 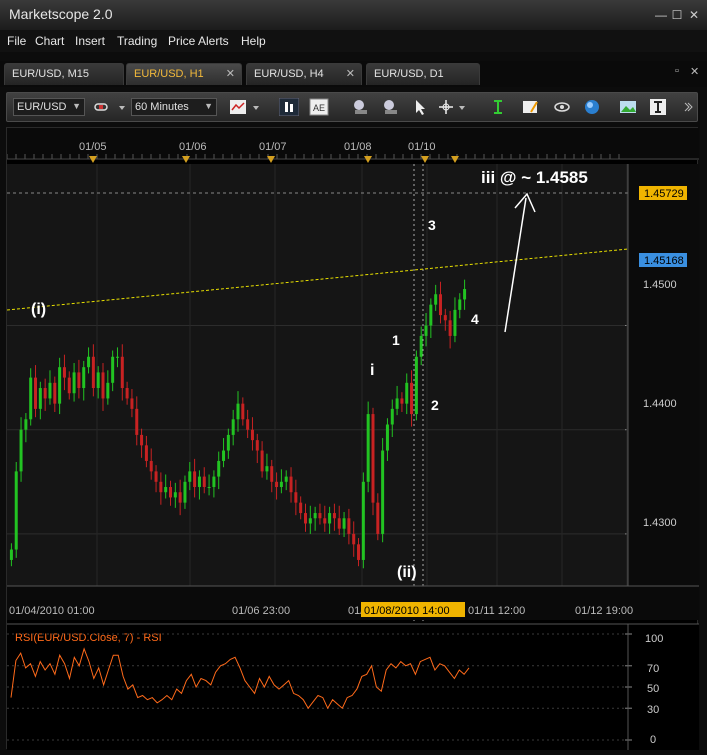 What do you see at coordinates (261, 611) in the screenshot?
I see `time-axis-label: 01/06 23:00` at bounding box center [261, 611].